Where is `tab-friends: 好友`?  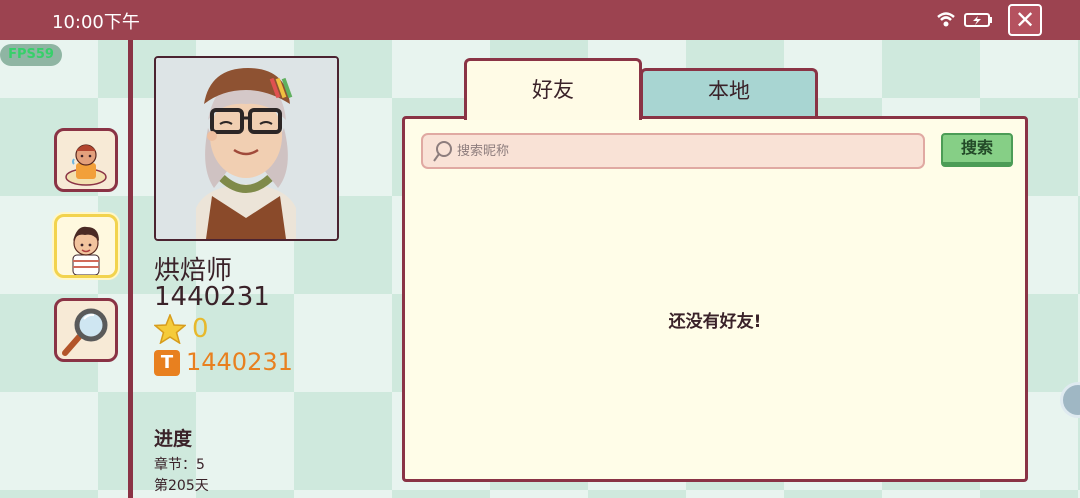 tab-friends: 好友 is located at coordinates (553, 89).